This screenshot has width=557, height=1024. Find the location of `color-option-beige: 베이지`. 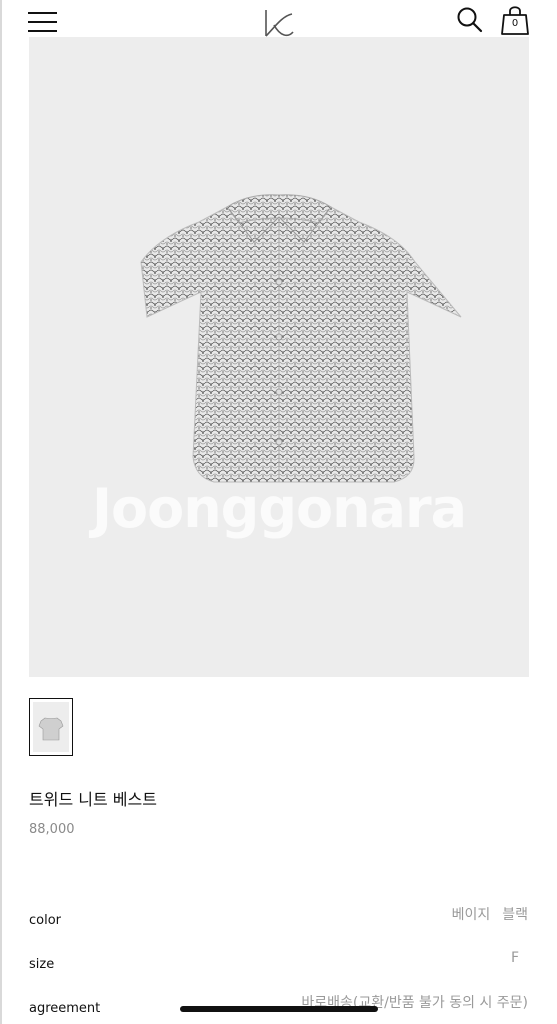

color-option-beige: 베이지 is located at coordinates (471, 915).